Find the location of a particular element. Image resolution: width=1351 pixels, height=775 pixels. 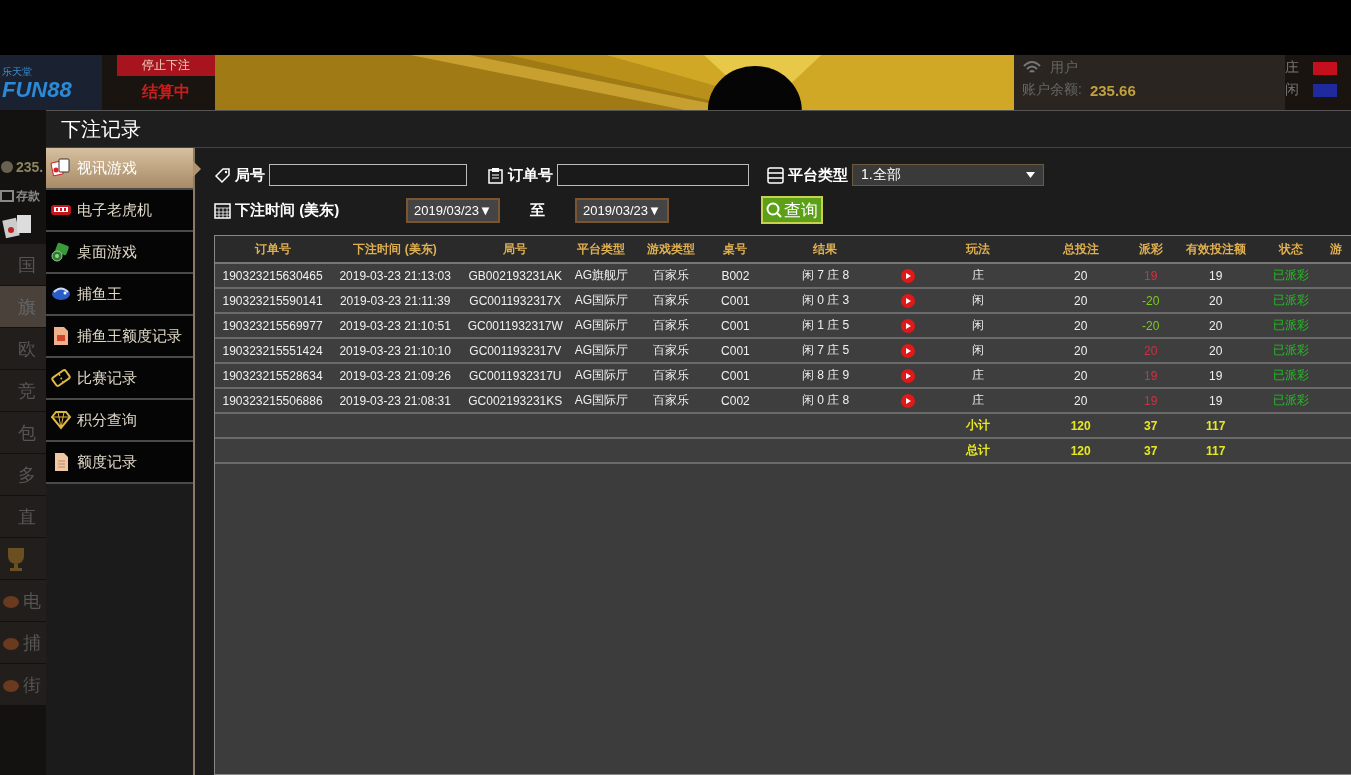

table-cell: B002 is located at coordinates (735, 275).